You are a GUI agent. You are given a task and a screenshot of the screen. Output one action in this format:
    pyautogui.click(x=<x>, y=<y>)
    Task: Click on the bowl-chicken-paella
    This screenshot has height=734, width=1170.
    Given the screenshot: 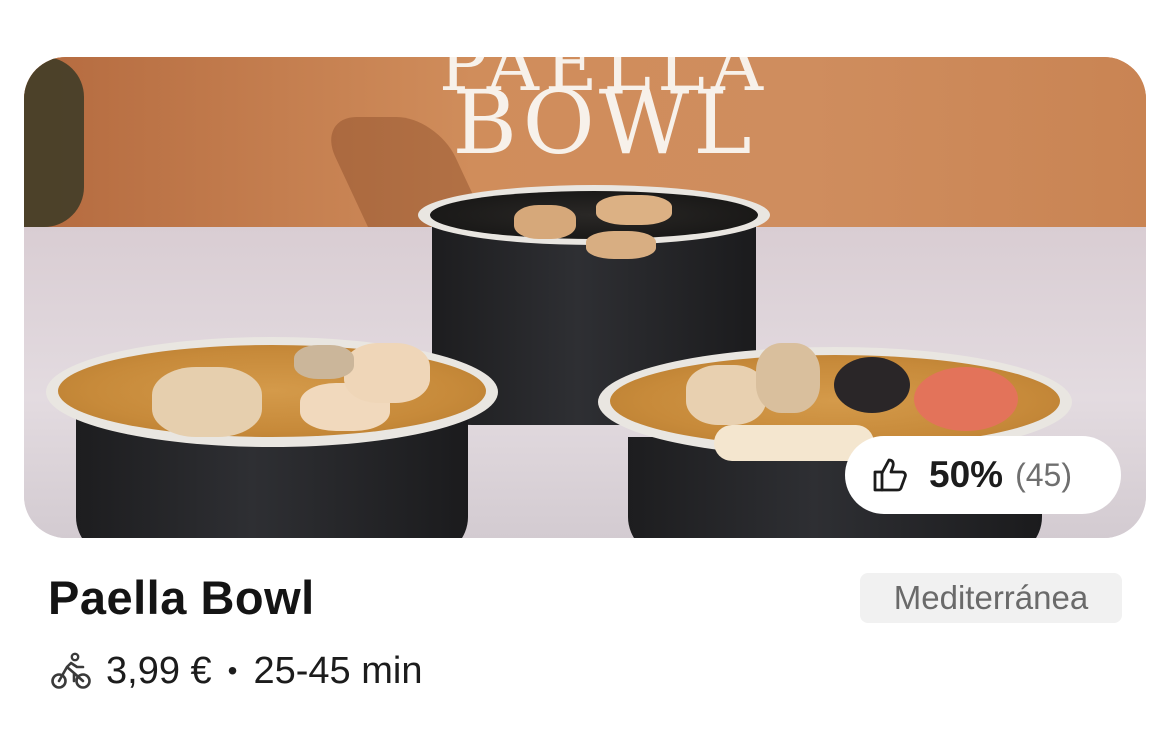 What is the action you would take?
    pyautogui.click(x=272, y=437)
    